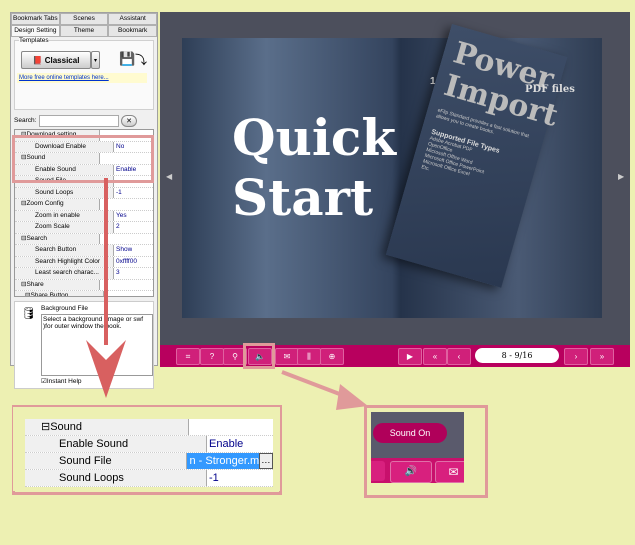  Describe the element at coordinates (378, 471) in the screenshot. I see `previous-button-zoomed` at that location.